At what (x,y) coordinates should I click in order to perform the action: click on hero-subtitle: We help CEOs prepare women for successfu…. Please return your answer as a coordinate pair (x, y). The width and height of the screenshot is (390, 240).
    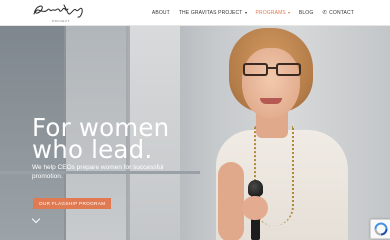
    Looking at the image, I should click on (98, 172).